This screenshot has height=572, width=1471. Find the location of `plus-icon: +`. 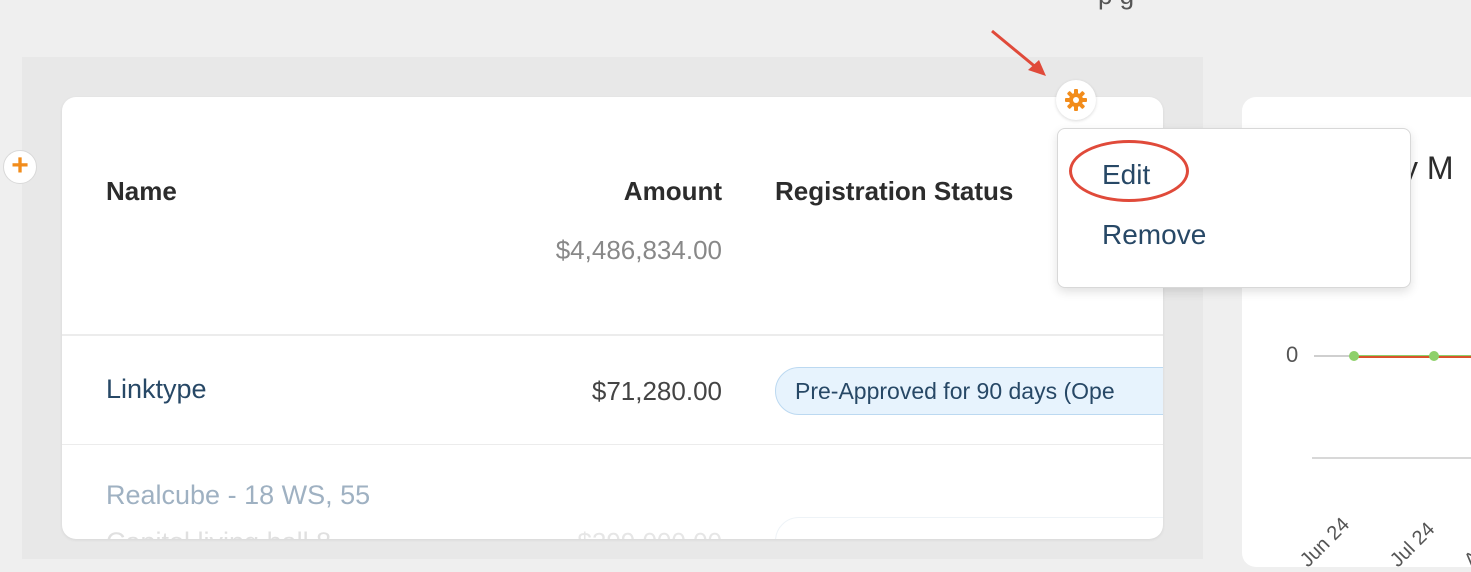

plus-icon: + is located at coordinates (20, 165).